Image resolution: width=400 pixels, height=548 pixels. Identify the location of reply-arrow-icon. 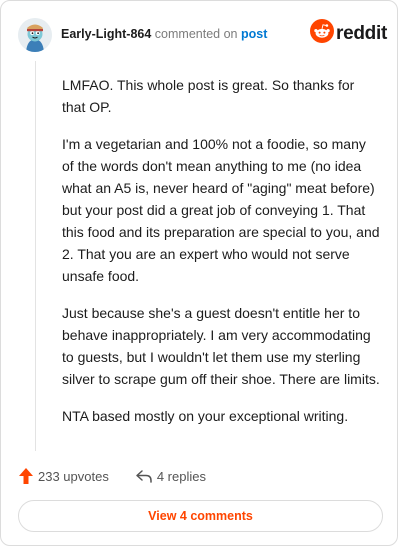
(144, 476).